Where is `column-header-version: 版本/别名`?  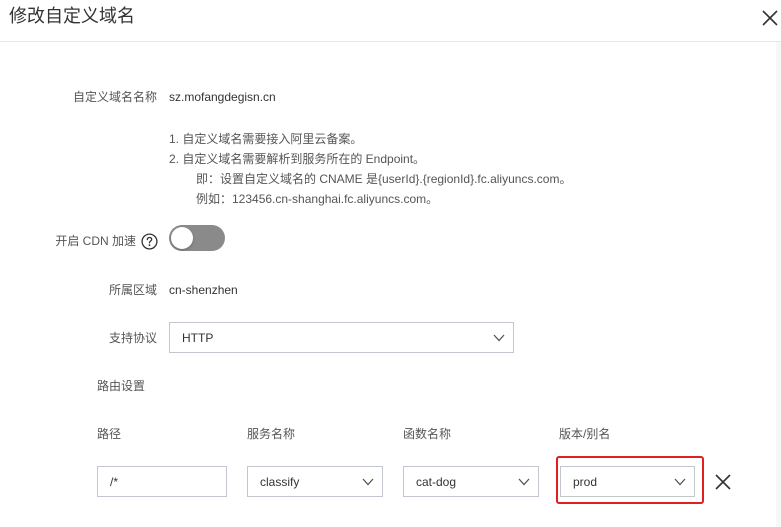 column-header-version: 版本/别名 is located at coordinates (585, 434).